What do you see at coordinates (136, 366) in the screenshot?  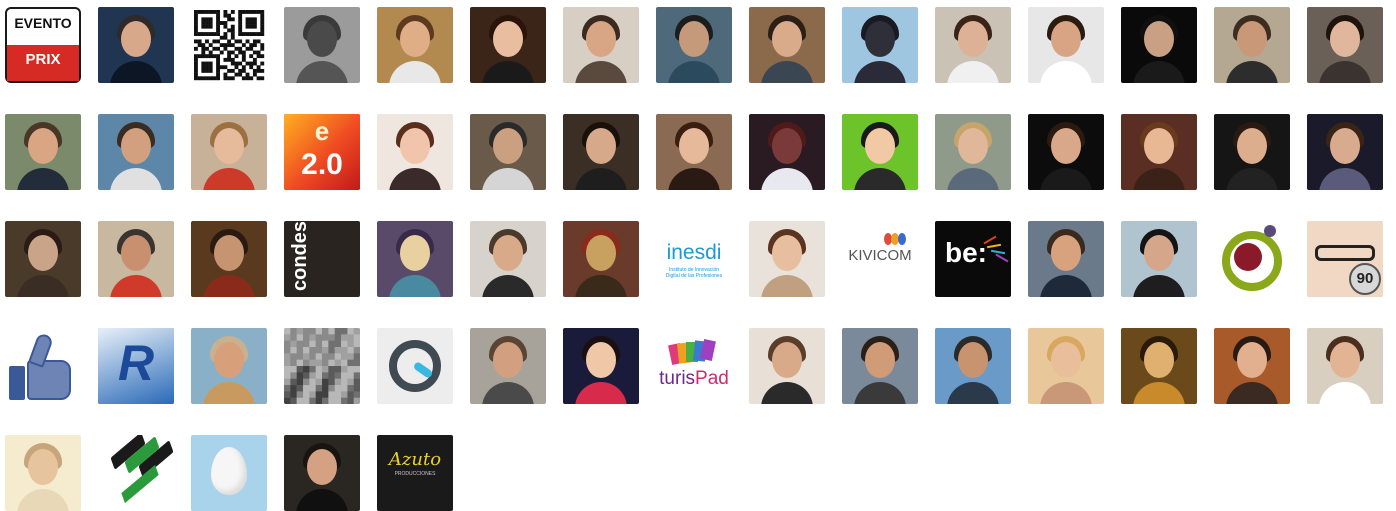 I see `avatar-47: R` at bounding box center [136, 366].